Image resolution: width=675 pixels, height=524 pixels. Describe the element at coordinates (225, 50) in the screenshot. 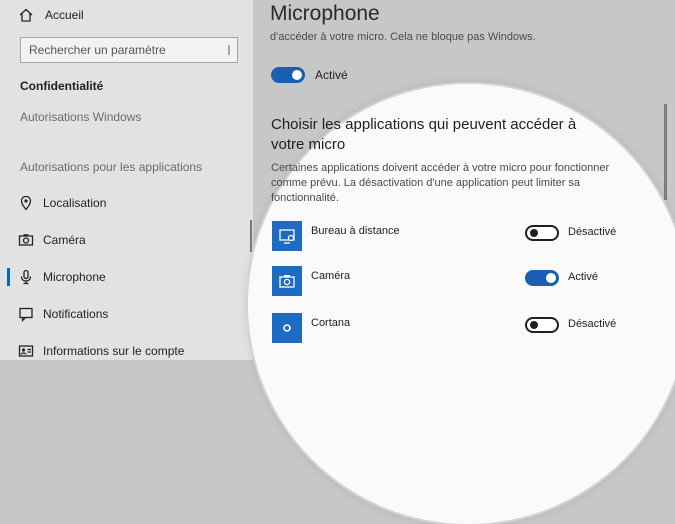

I see `search-icon` at that location.